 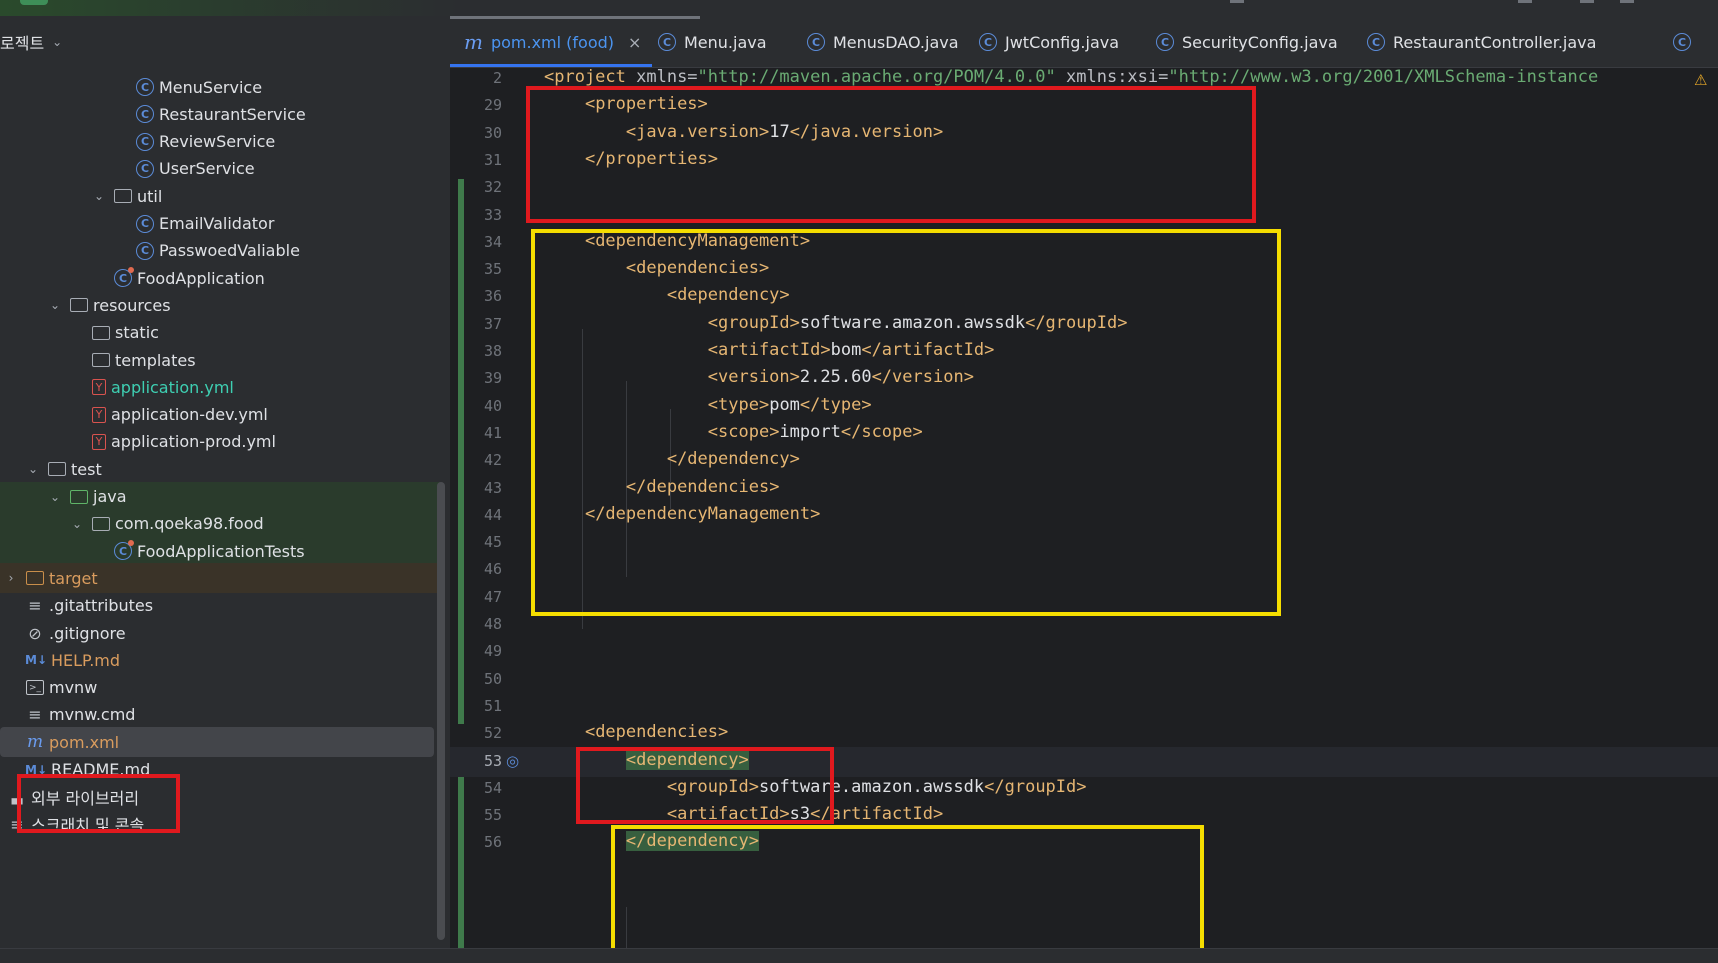 What do you see at coordinates (220, 797) in the screenshot?
I see `tree-item: ▃ 외부 라이브러리` at bounding box center [220, 797].